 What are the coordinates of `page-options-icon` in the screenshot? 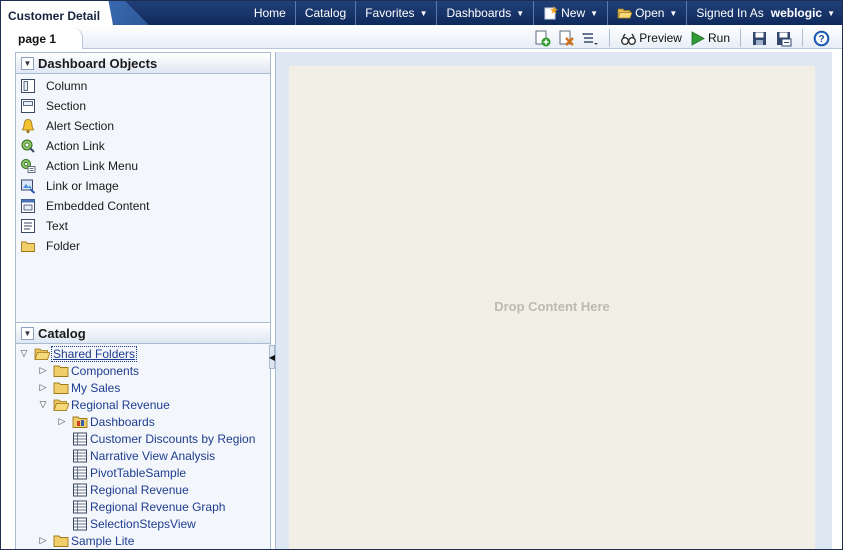 It's located at (590, 38).